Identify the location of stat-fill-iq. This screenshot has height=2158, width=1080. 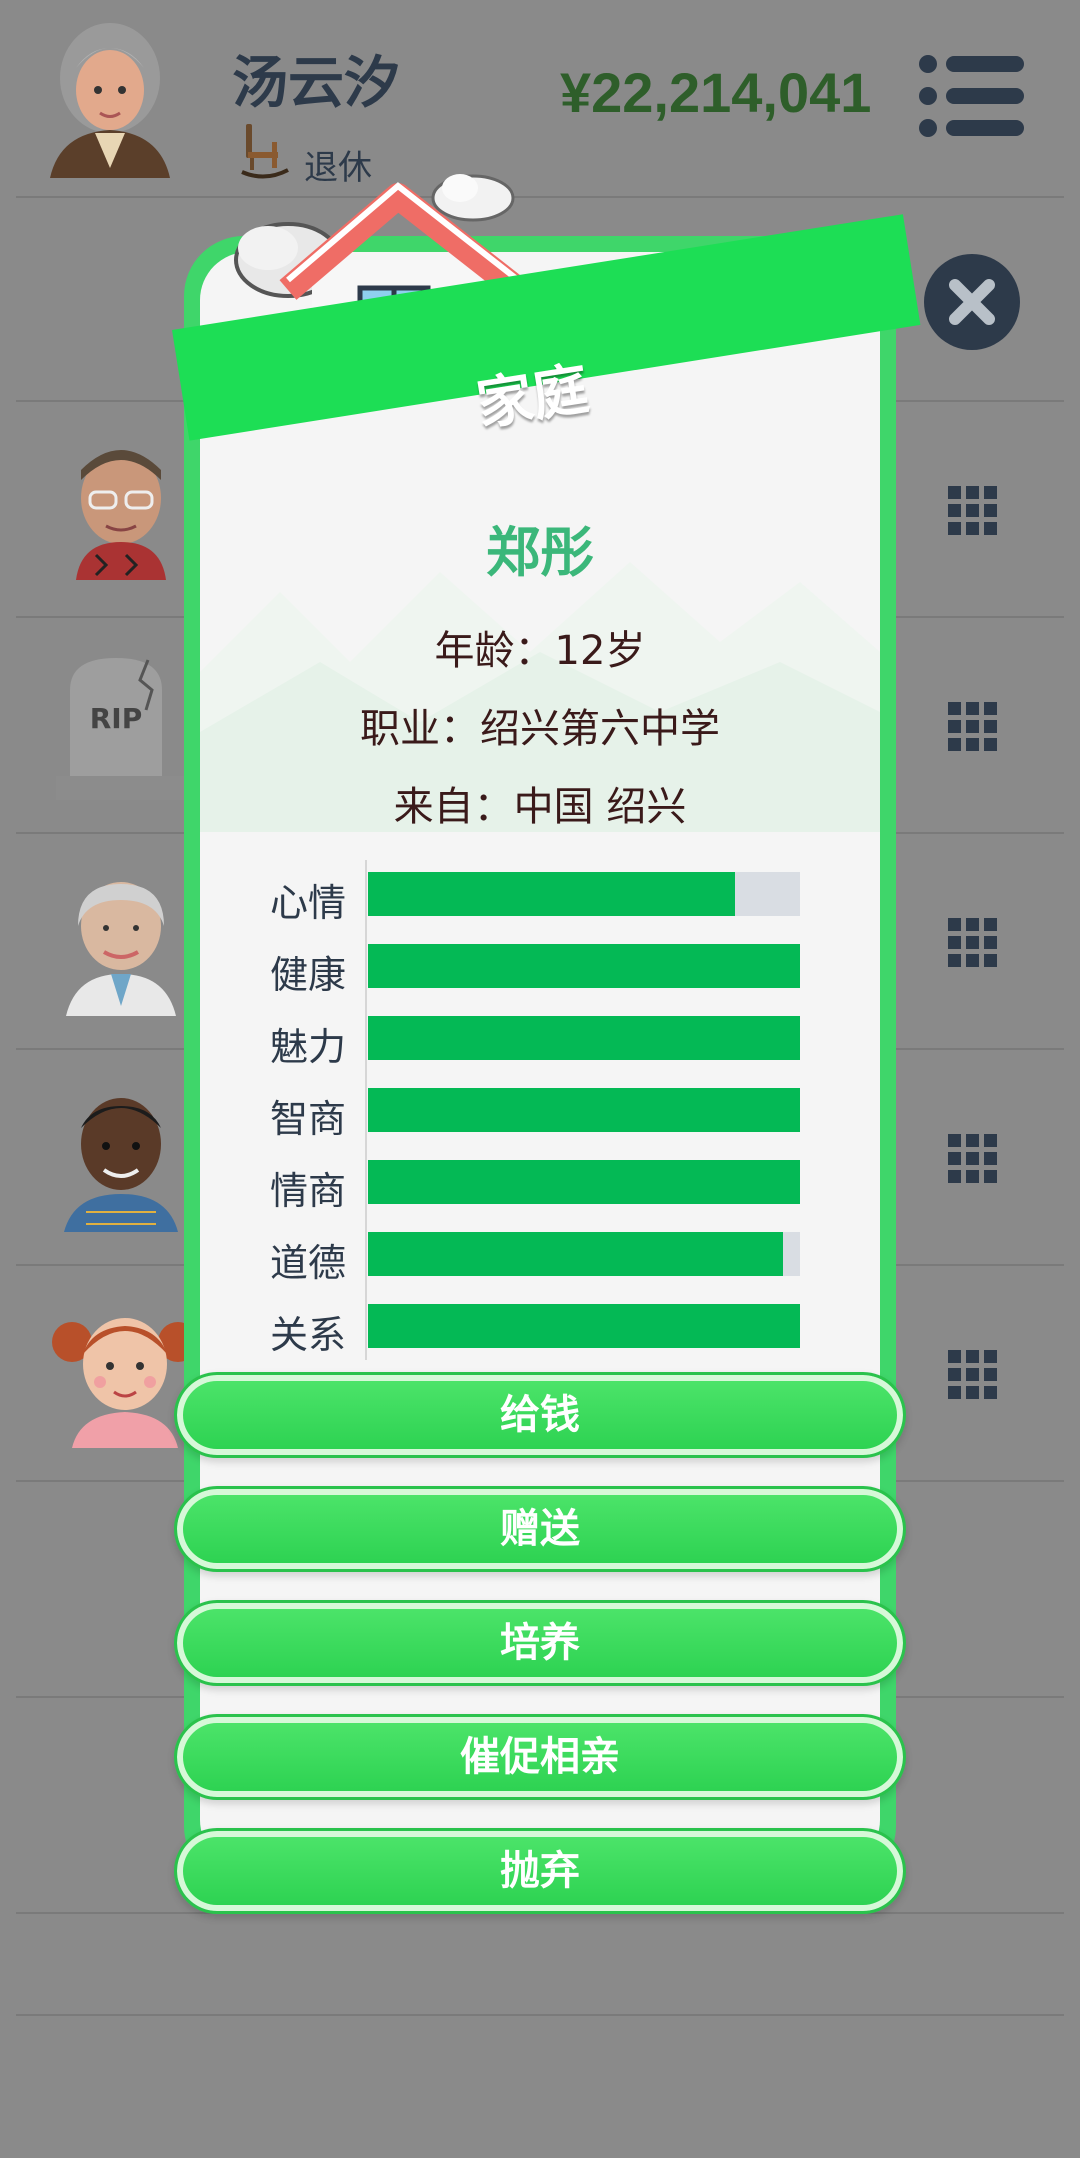
(584, 1110).